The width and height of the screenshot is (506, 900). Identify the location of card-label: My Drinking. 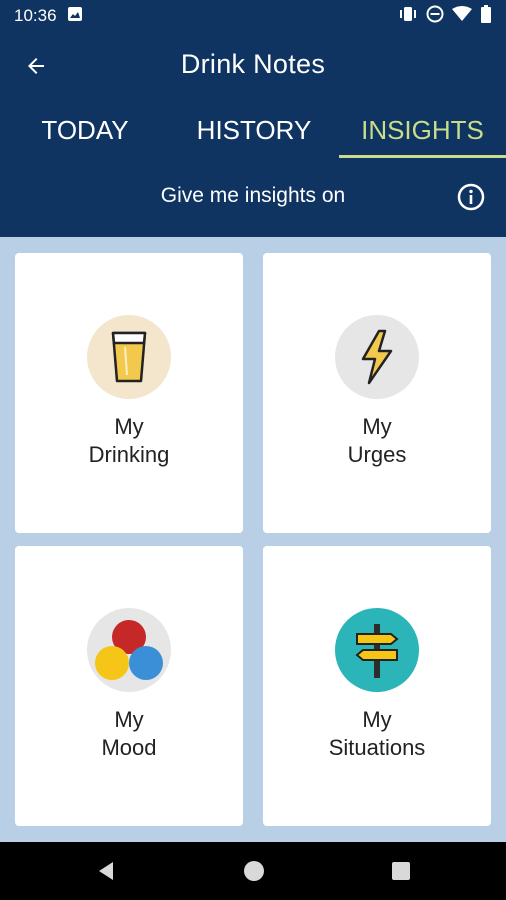
(129, 441).